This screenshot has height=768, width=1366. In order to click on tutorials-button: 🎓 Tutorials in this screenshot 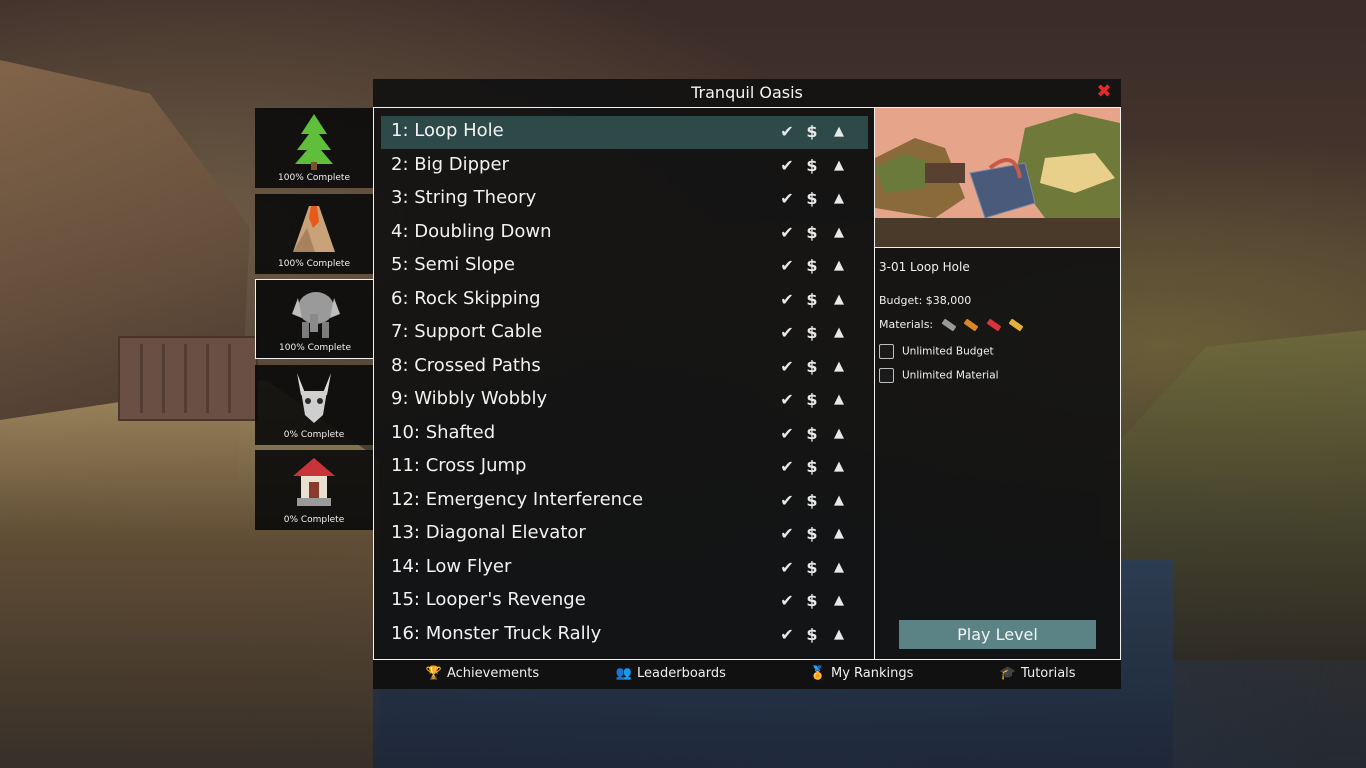, I will do `click(1037, 673)`.